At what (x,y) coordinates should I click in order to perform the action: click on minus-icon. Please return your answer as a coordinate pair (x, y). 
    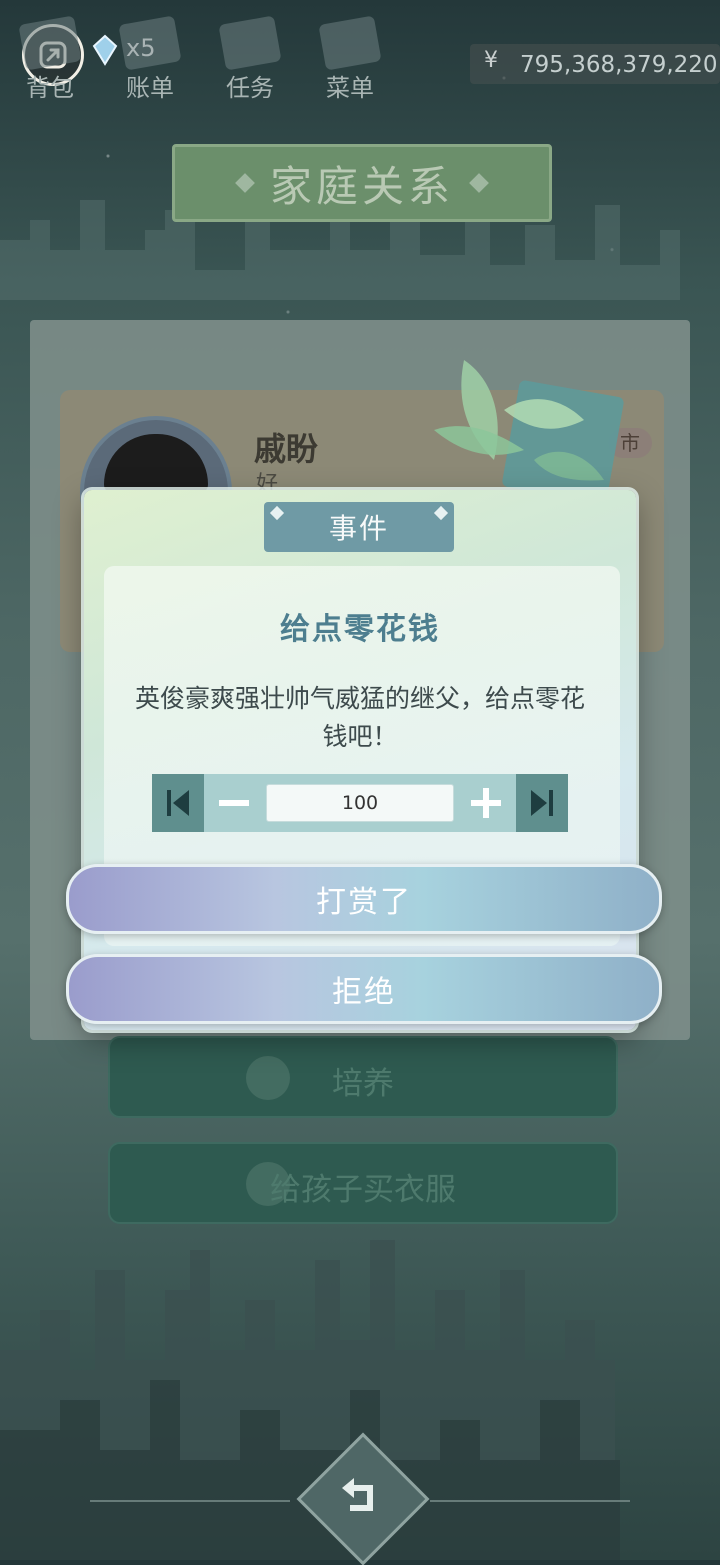
    Looking at the image, I should click on (234, 803).